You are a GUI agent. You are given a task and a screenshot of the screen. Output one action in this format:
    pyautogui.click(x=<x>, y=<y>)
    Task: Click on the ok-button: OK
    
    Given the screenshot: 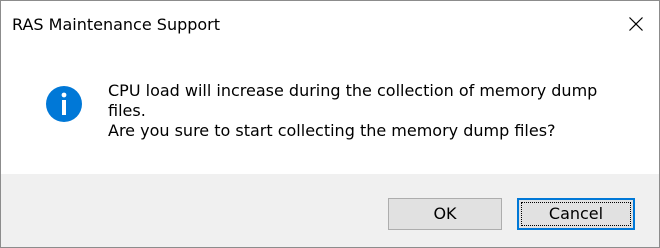 What is the action you would take?
    pyautogui.click(x=445, y=214)
    